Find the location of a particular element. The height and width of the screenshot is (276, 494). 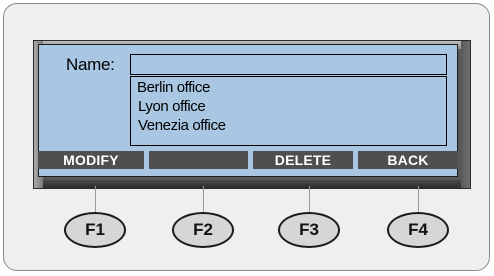

name-label: Name: is located at coordinates (90, 64).